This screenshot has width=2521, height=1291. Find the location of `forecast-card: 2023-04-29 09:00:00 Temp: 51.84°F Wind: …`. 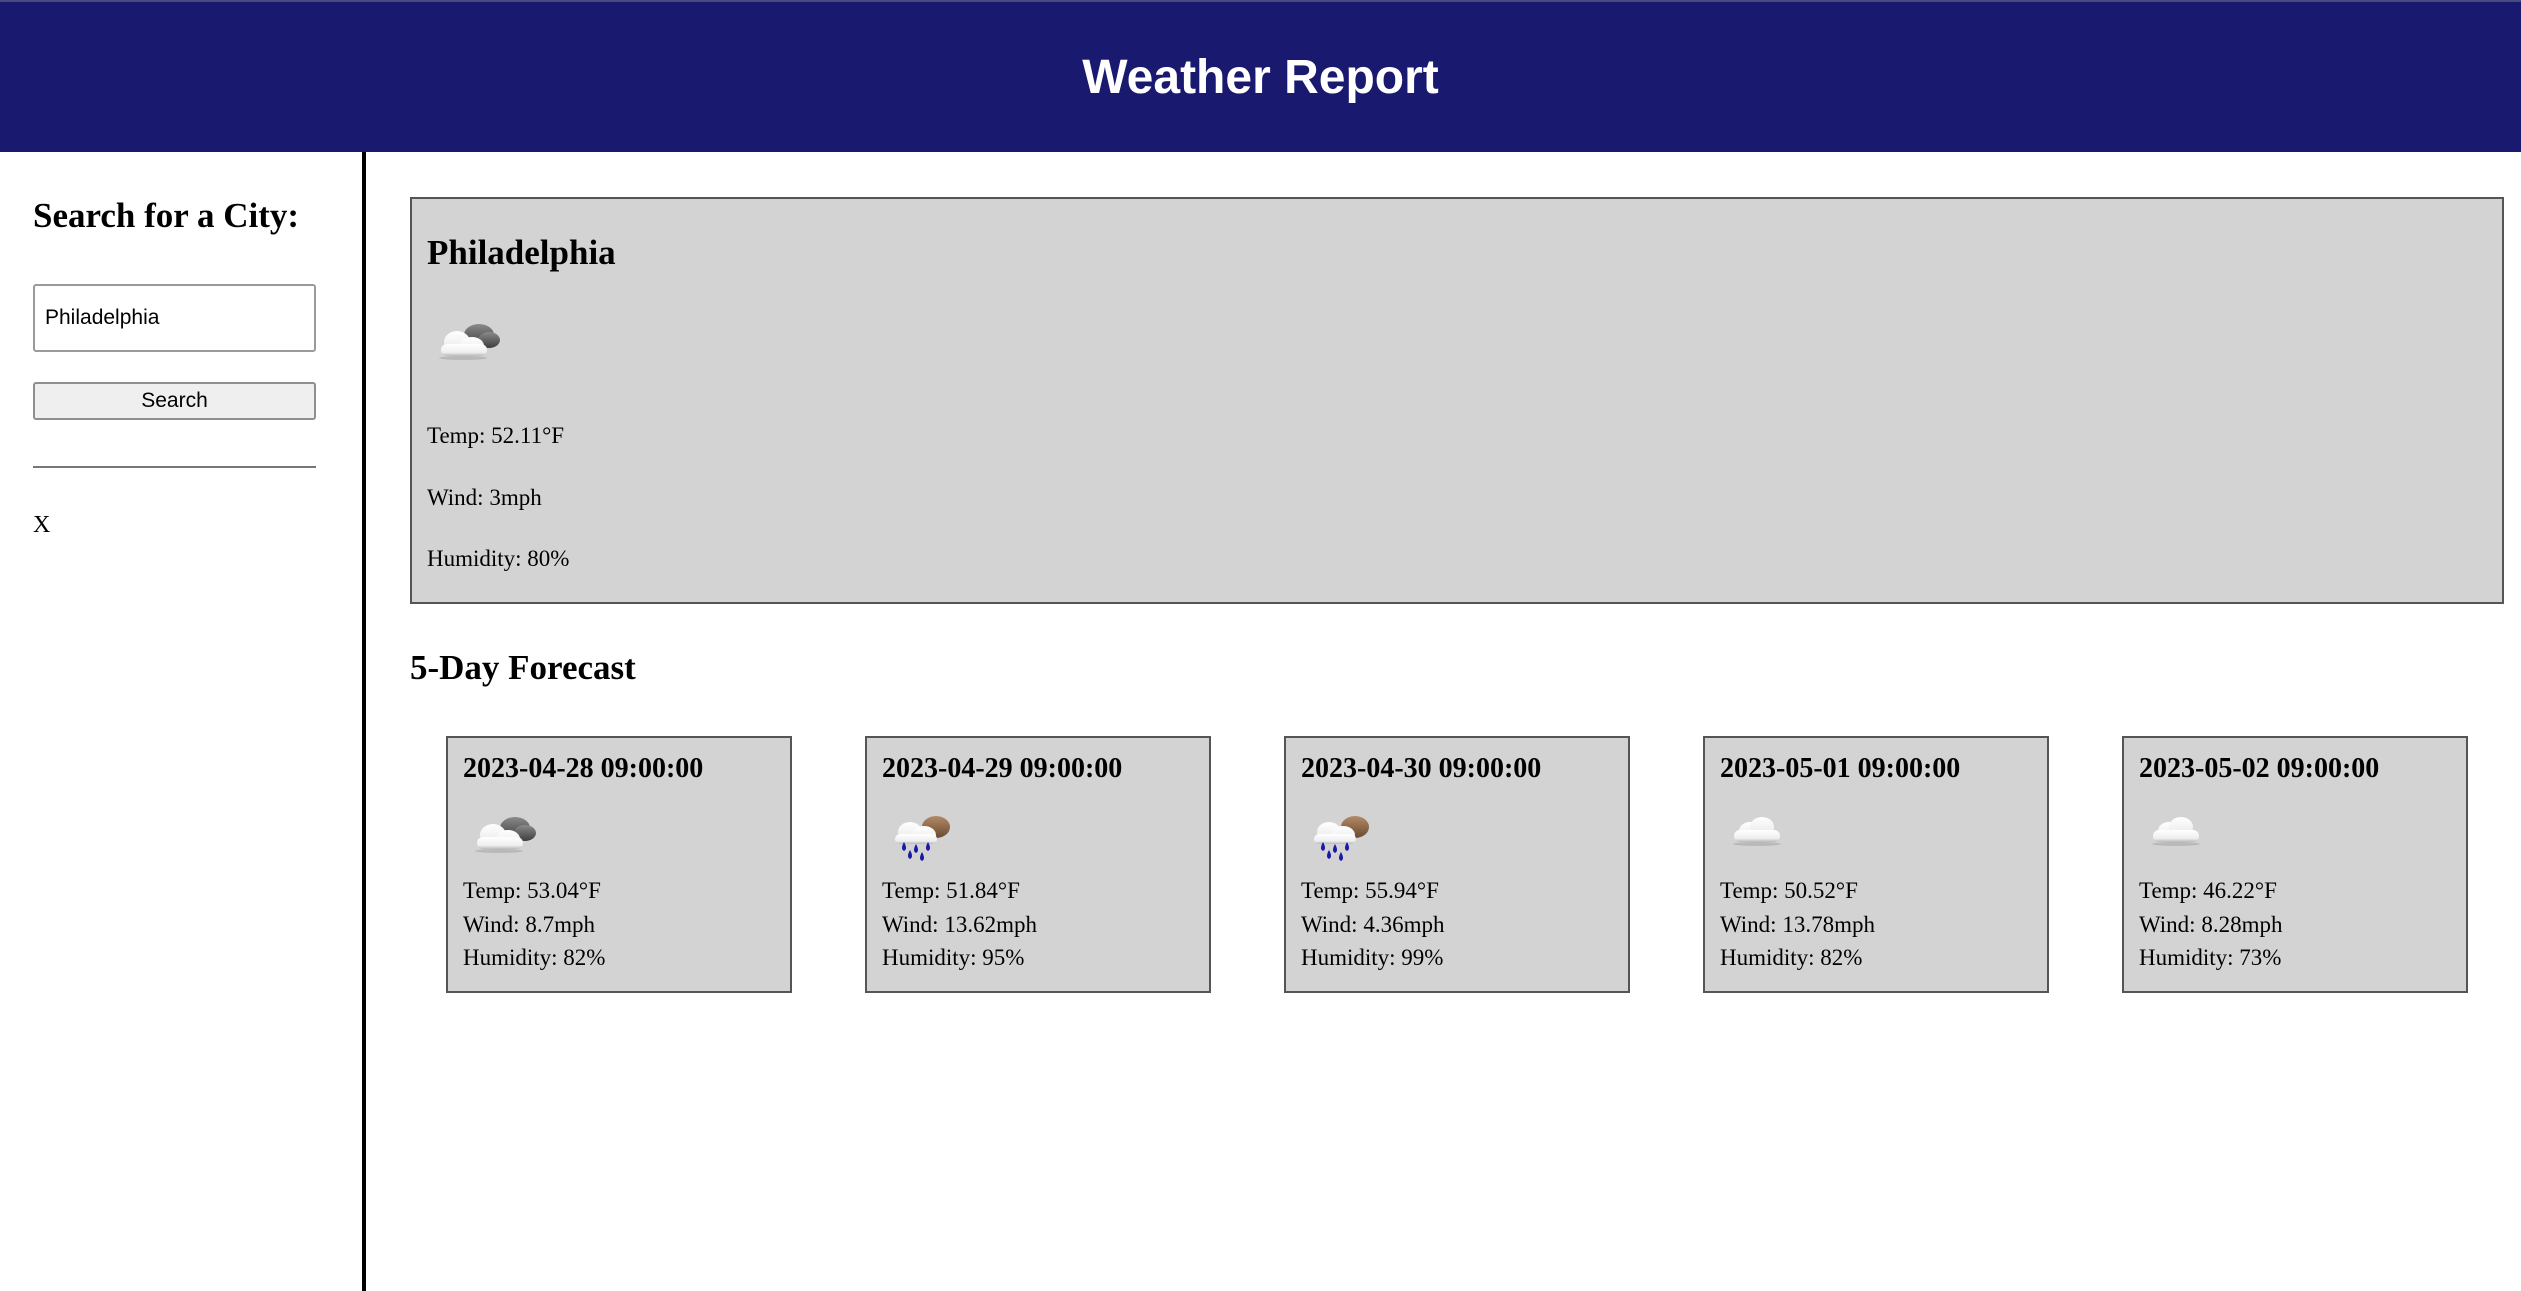

forecast-card: 2023-04-29 09:00:00 Temp: 51.84°F Wind: … is located at coordinates (1038, 864).